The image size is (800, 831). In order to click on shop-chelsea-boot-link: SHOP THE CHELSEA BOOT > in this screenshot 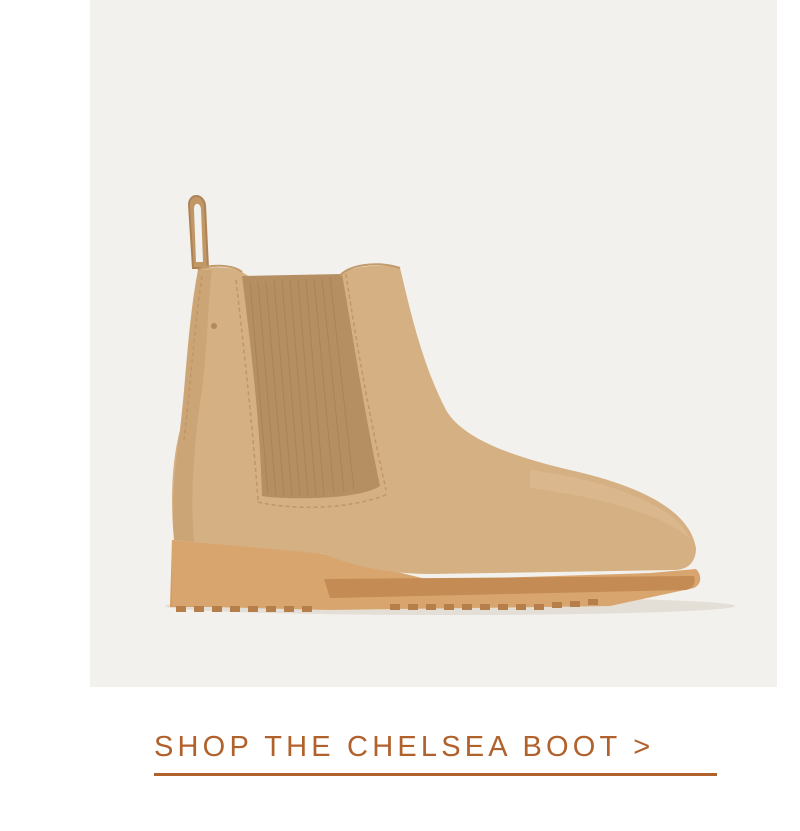, I will do `click(435, 753)`.